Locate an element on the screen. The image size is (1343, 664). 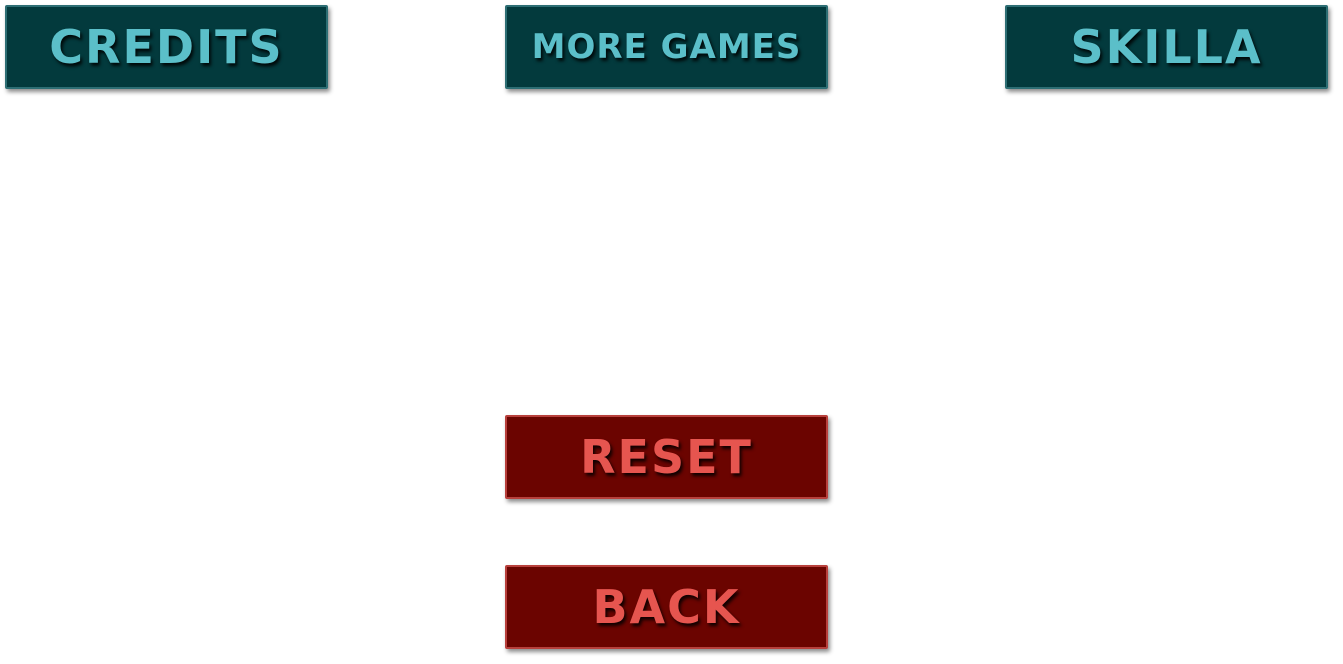
skilla-button: Skilla is located at coordinates (1166, 47).